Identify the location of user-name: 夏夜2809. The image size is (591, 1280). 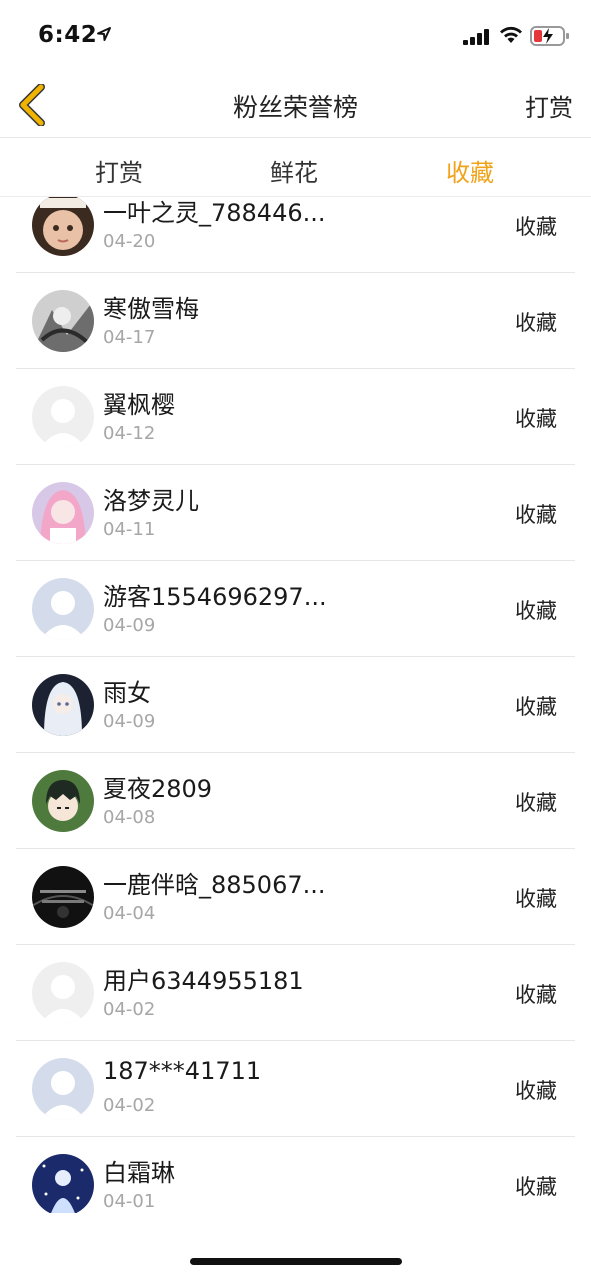
(158, 789).